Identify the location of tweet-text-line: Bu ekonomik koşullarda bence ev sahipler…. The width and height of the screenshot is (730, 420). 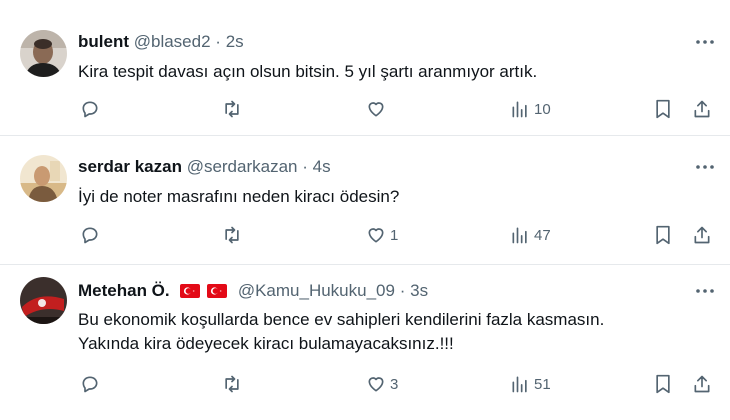
(341, 319).